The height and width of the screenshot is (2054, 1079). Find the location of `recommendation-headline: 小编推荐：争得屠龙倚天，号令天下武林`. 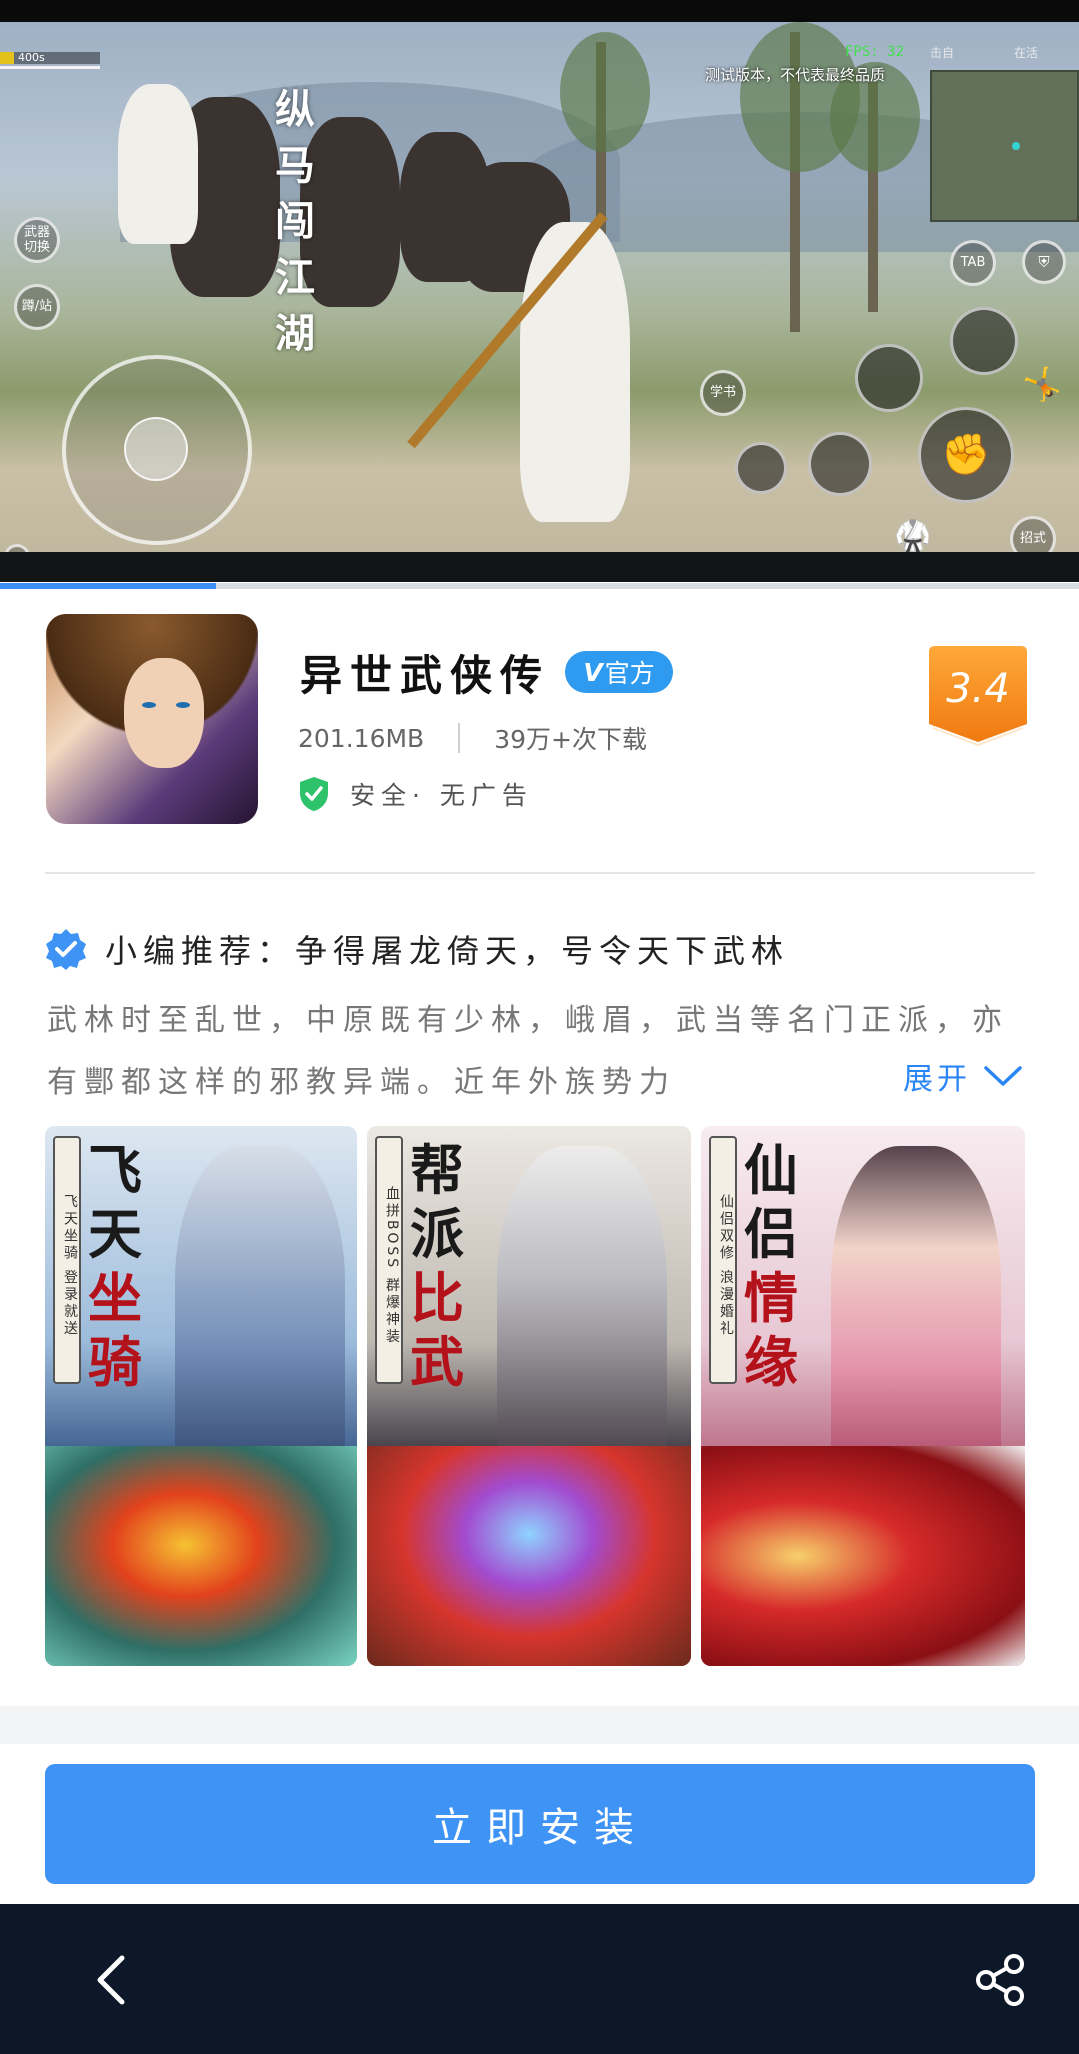

recommendation-headline: 小编推荐：争得屠龙倚天，号令天下武林 is located at coordinates (447, 951).